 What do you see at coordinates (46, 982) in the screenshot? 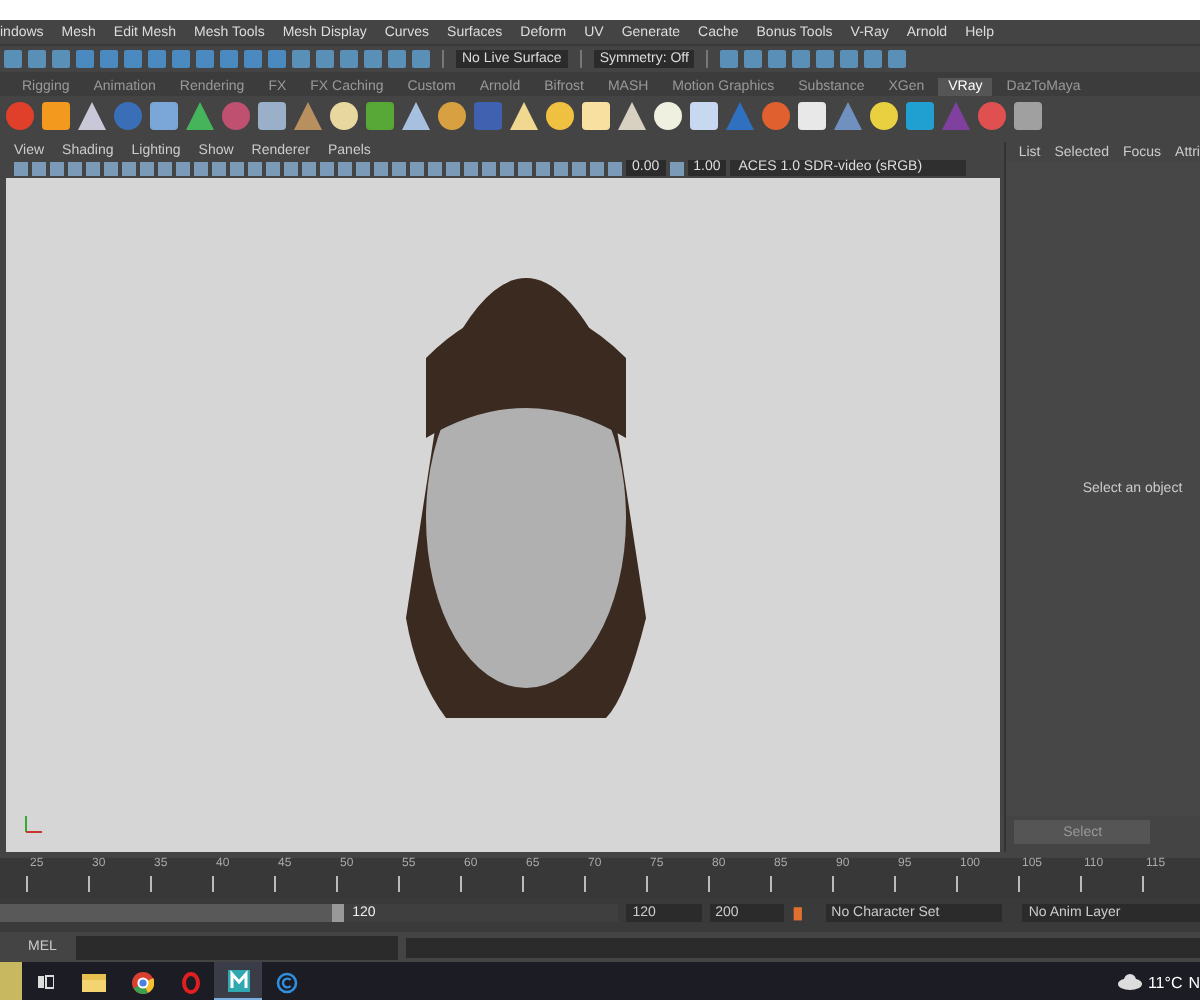
I see `task-view-icon` at bounding box center [46, 982].